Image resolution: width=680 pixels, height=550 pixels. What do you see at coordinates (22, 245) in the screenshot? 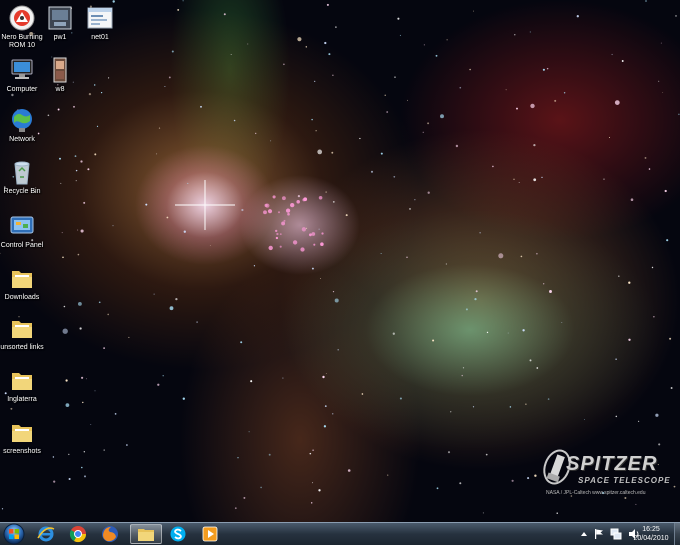
I see `desktop-icon-label: Control Panel` at bounding box center [22, 245].